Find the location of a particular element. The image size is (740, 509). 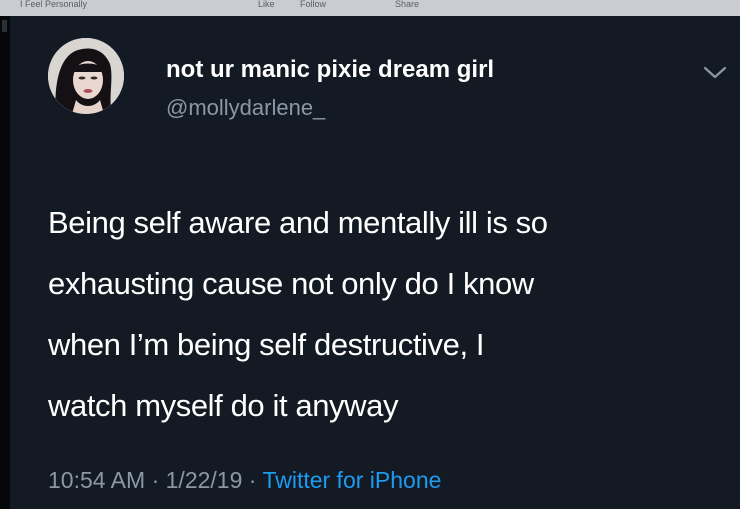

follow-link: Follow is located at coordinates (313, 4).